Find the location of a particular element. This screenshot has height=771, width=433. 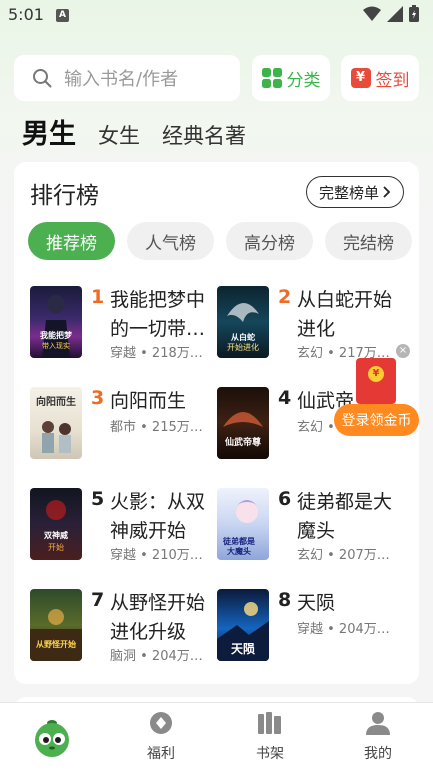

category-label: 分类 is located at coordinates (303, 80).